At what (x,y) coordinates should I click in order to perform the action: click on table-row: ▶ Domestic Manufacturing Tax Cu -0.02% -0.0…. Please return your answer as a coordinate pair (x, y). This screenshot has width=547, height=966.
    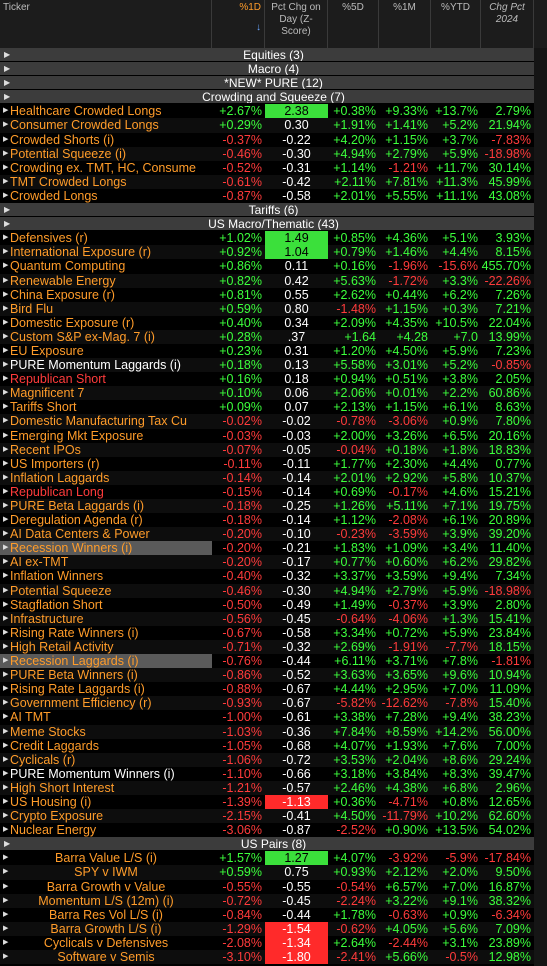
    Looking at the image, I should click on (273, 421).